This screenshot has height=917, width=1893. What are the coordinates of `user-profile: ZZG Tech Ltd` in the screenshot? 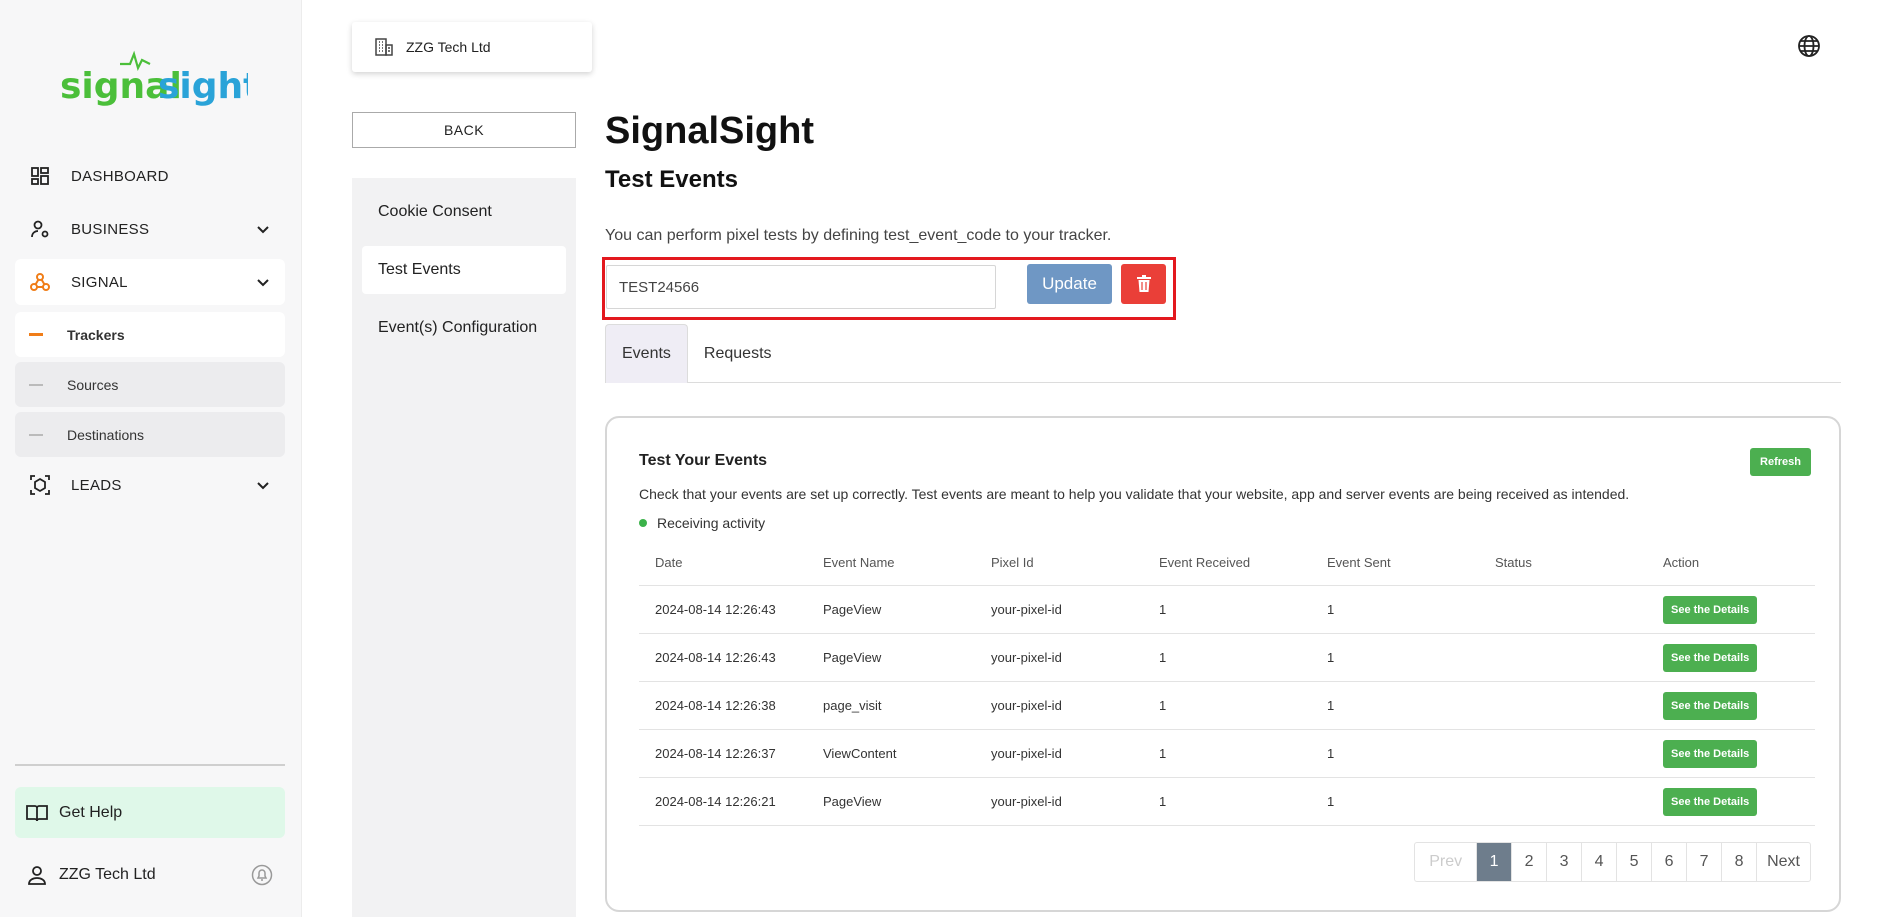 It's located at (150, 875).